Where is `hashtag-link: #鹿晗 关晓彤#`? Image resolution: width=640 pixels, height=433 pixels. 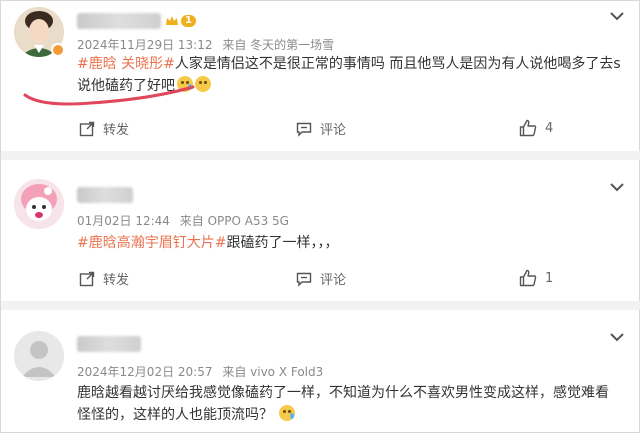 hashtag-link: #鹿晗 关晓彤# is located at coordinates (126, 64).